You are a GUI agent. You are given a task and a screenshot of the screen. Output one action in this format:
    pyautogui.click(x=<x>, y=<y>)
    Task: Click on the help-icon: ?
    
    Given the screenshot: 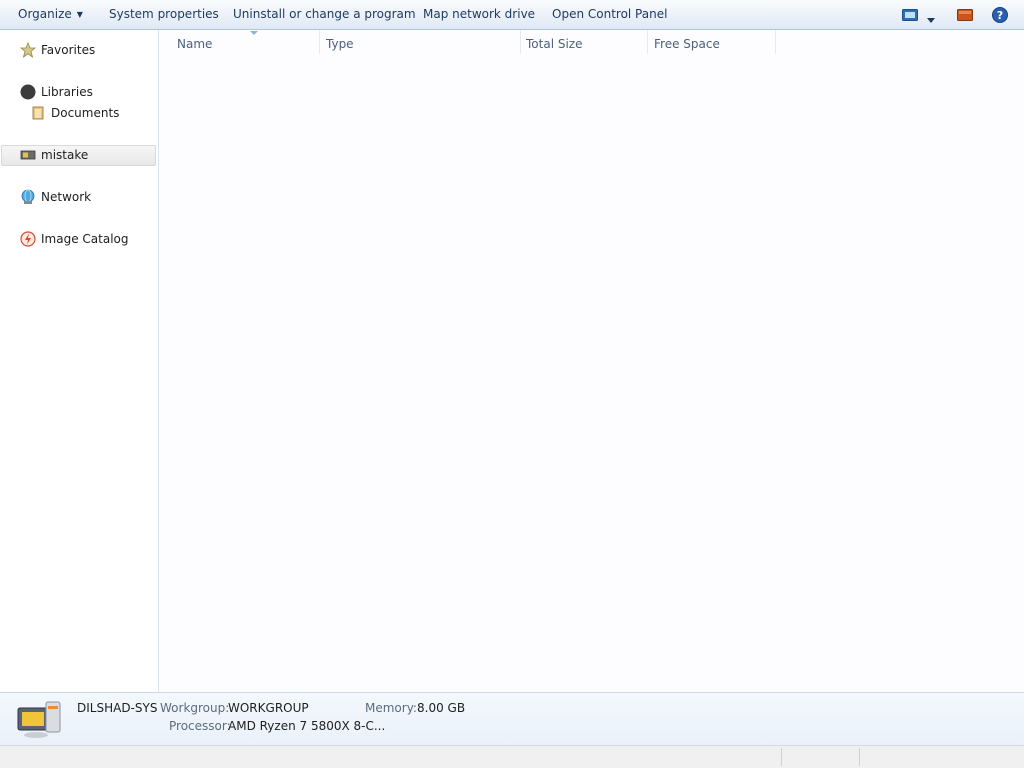 What is the action you would take?
    pyautogui.click(x=1000, y=16)
    